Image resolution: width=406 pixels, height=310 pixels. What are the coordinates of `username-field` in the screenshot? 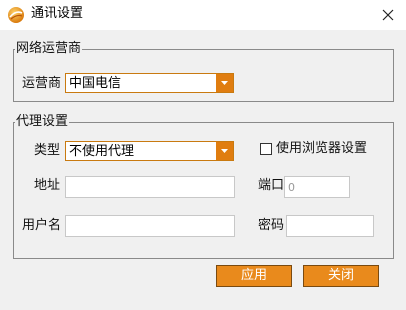 It's located at (150, 226).